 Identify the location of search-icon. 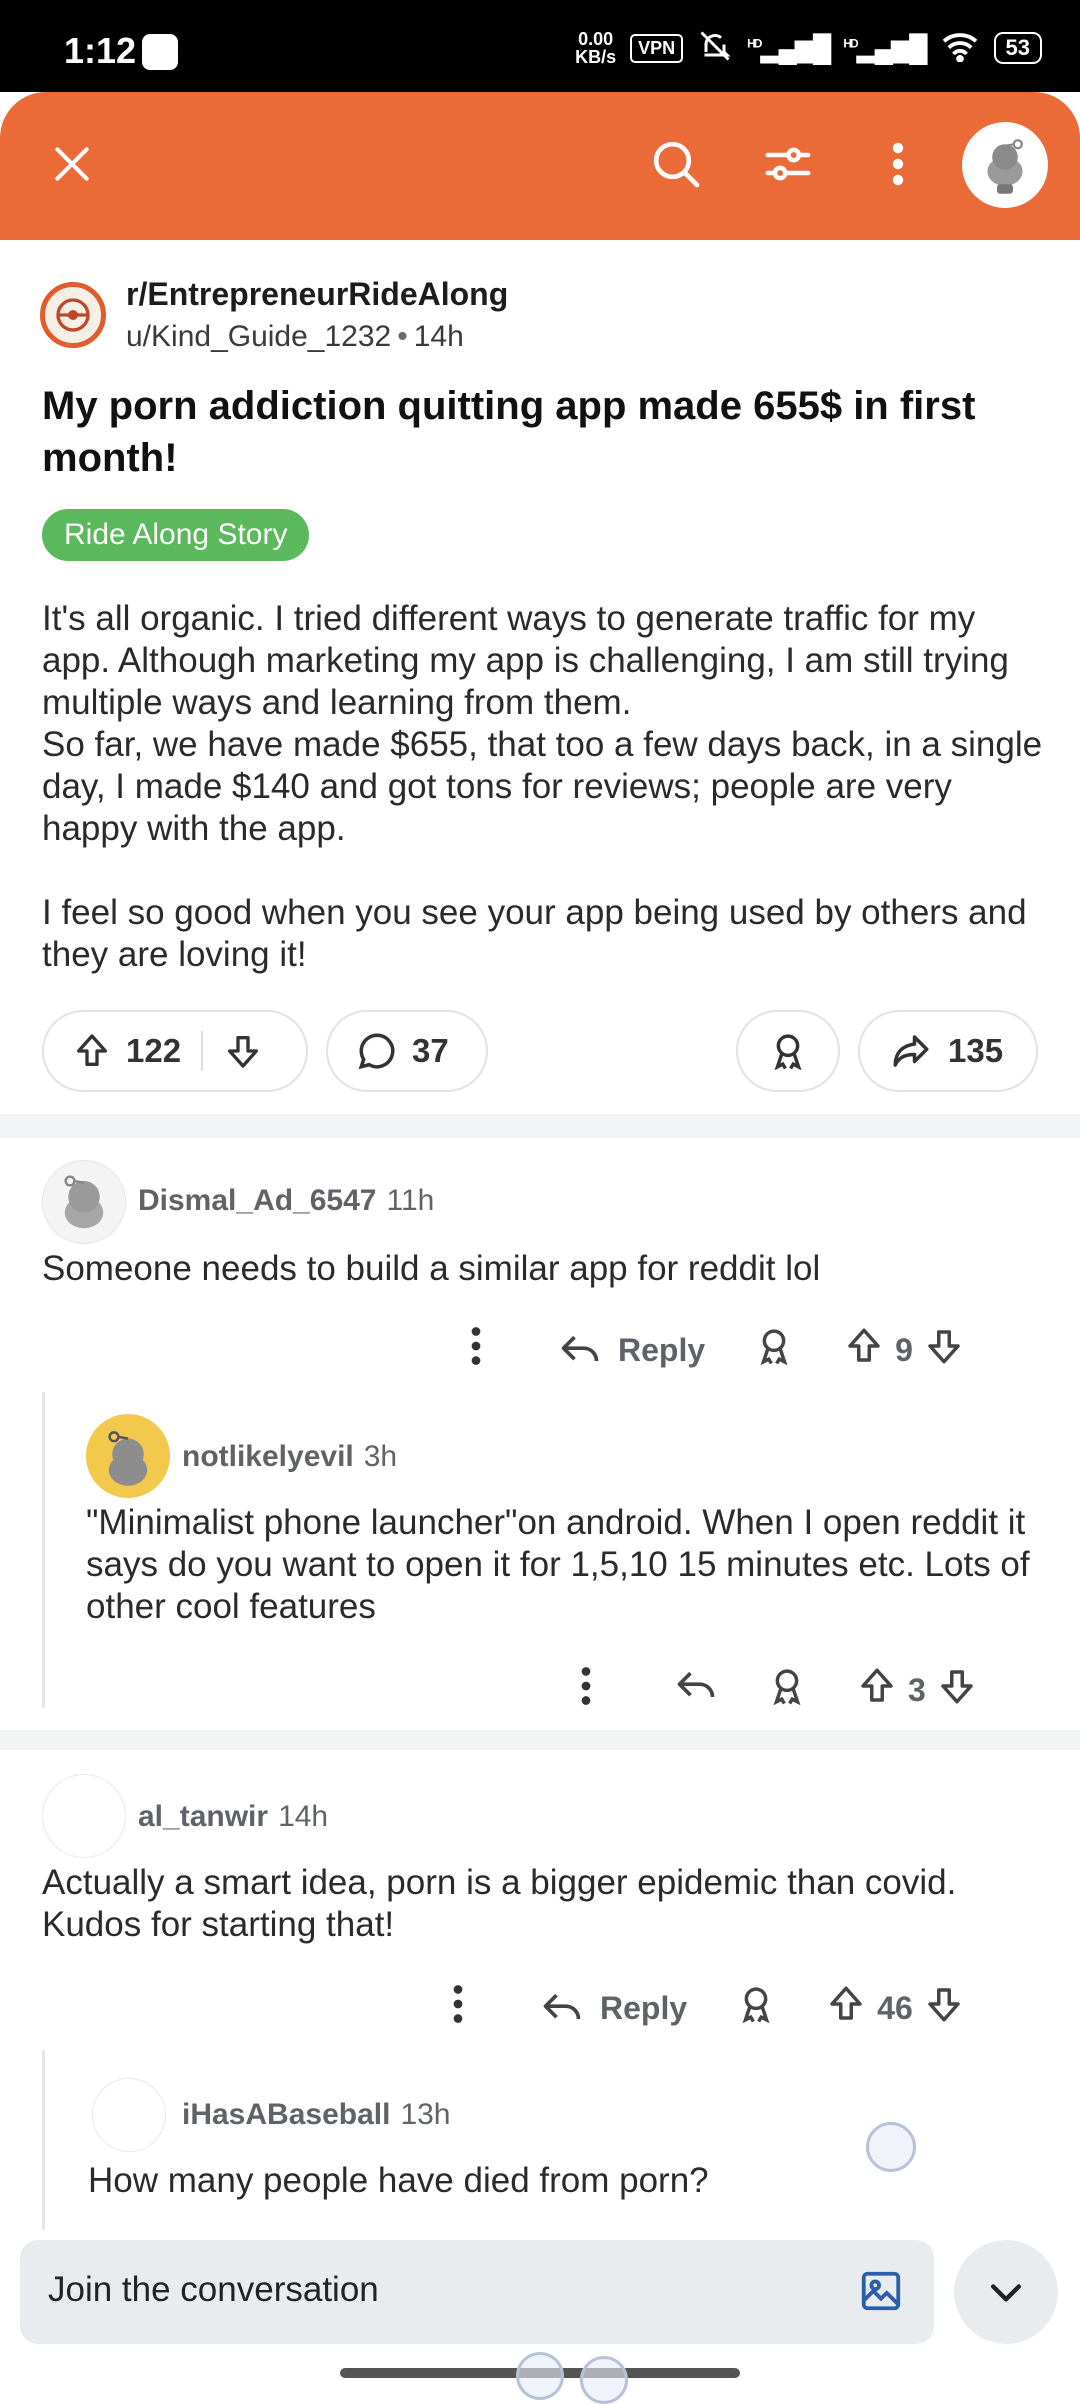
(676, 164).